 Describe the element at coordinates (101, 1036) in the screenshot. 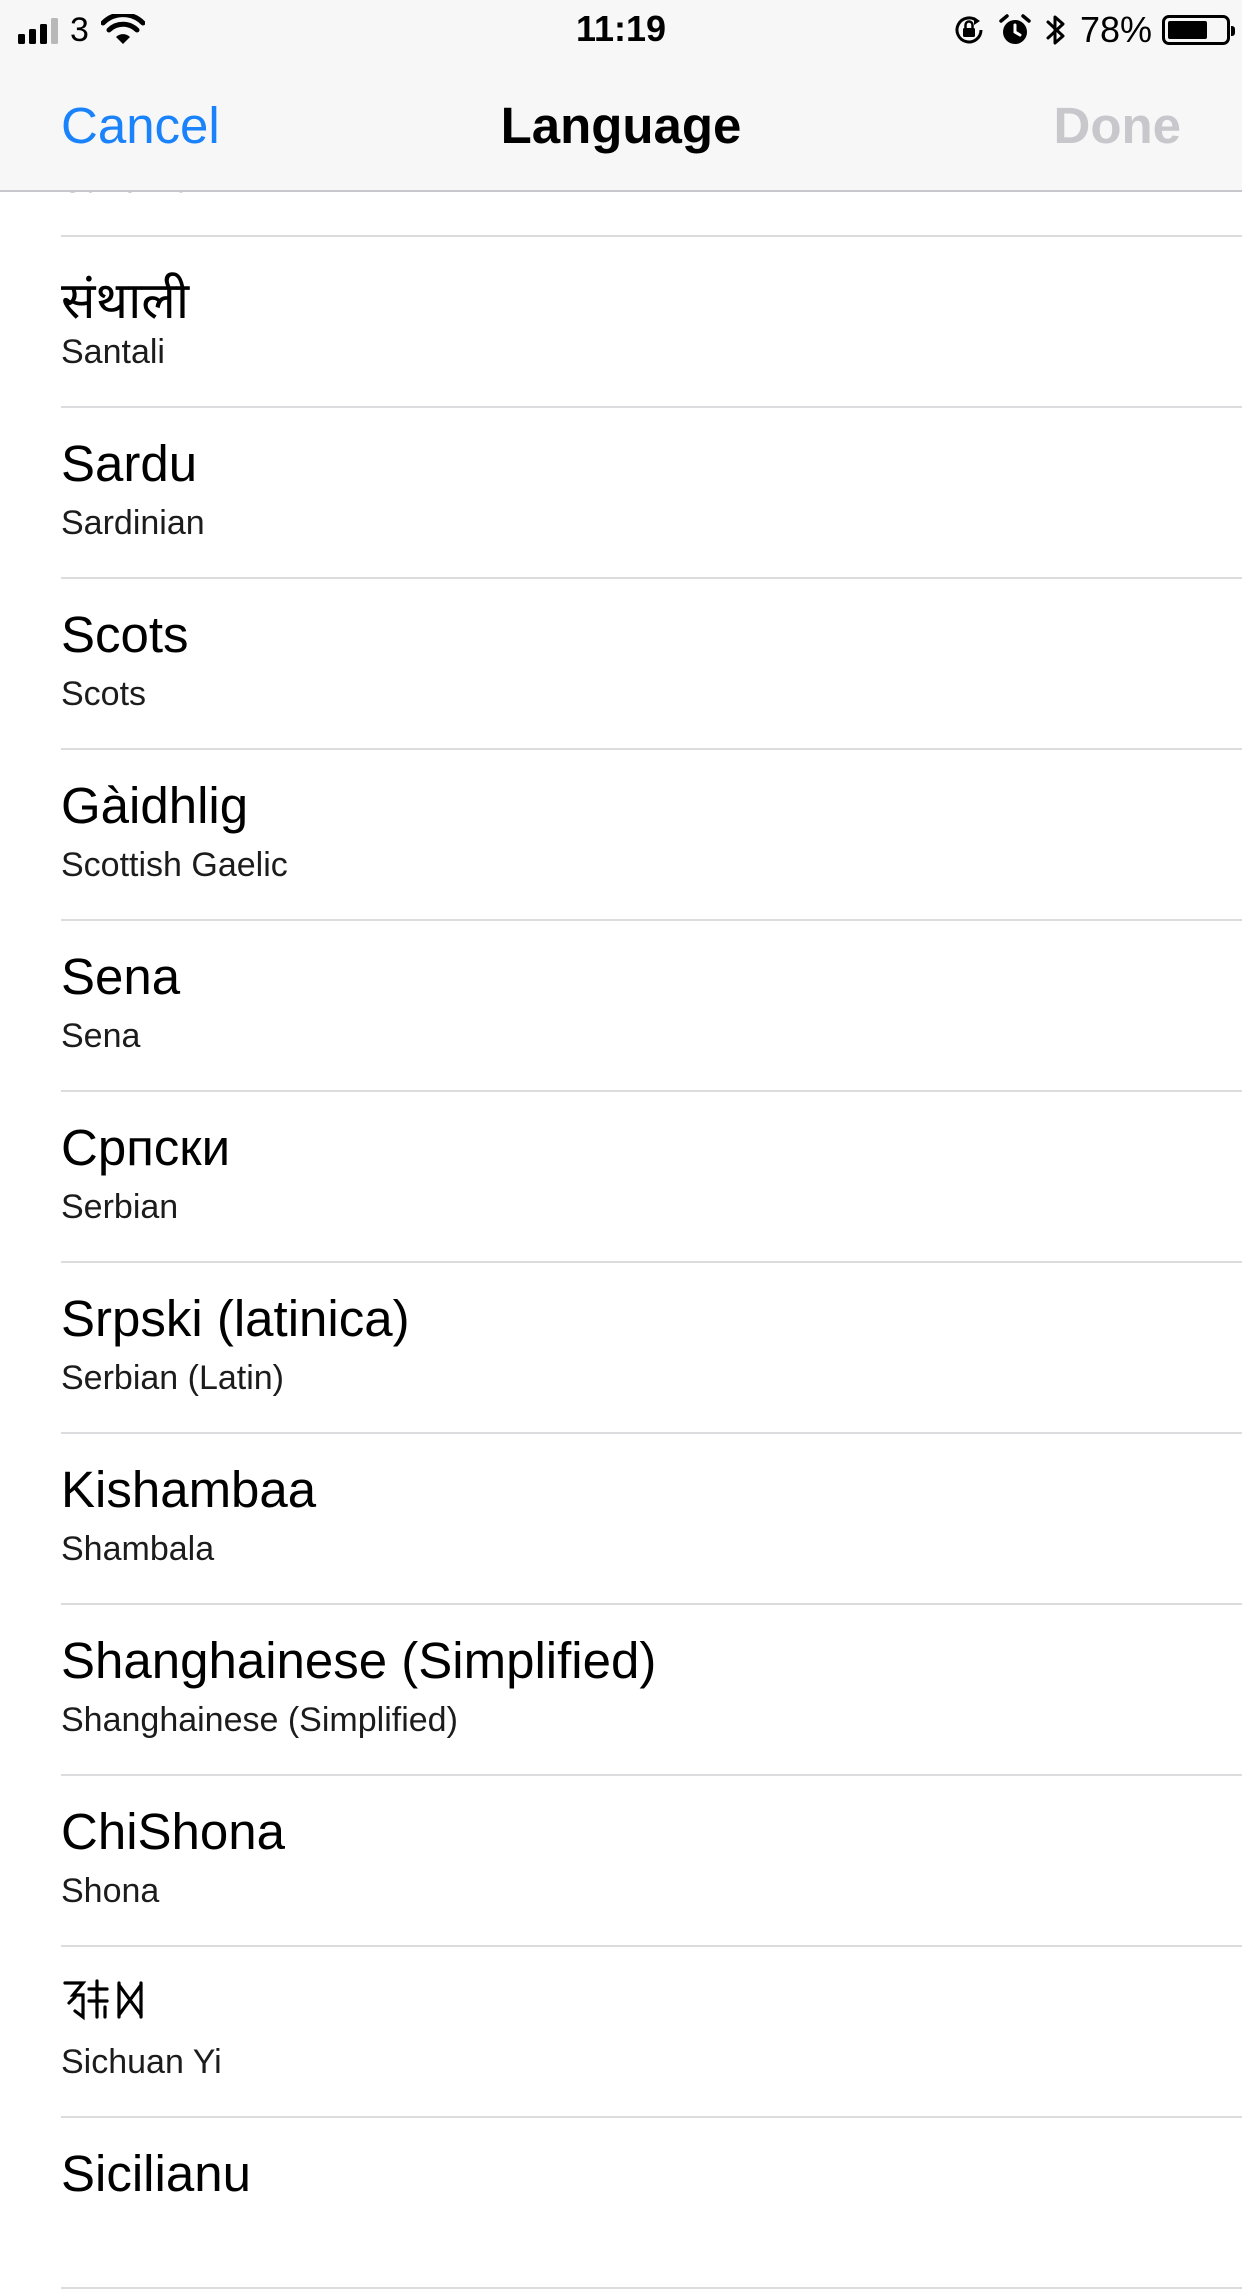

I see `language-english-name: Sena` at that location.